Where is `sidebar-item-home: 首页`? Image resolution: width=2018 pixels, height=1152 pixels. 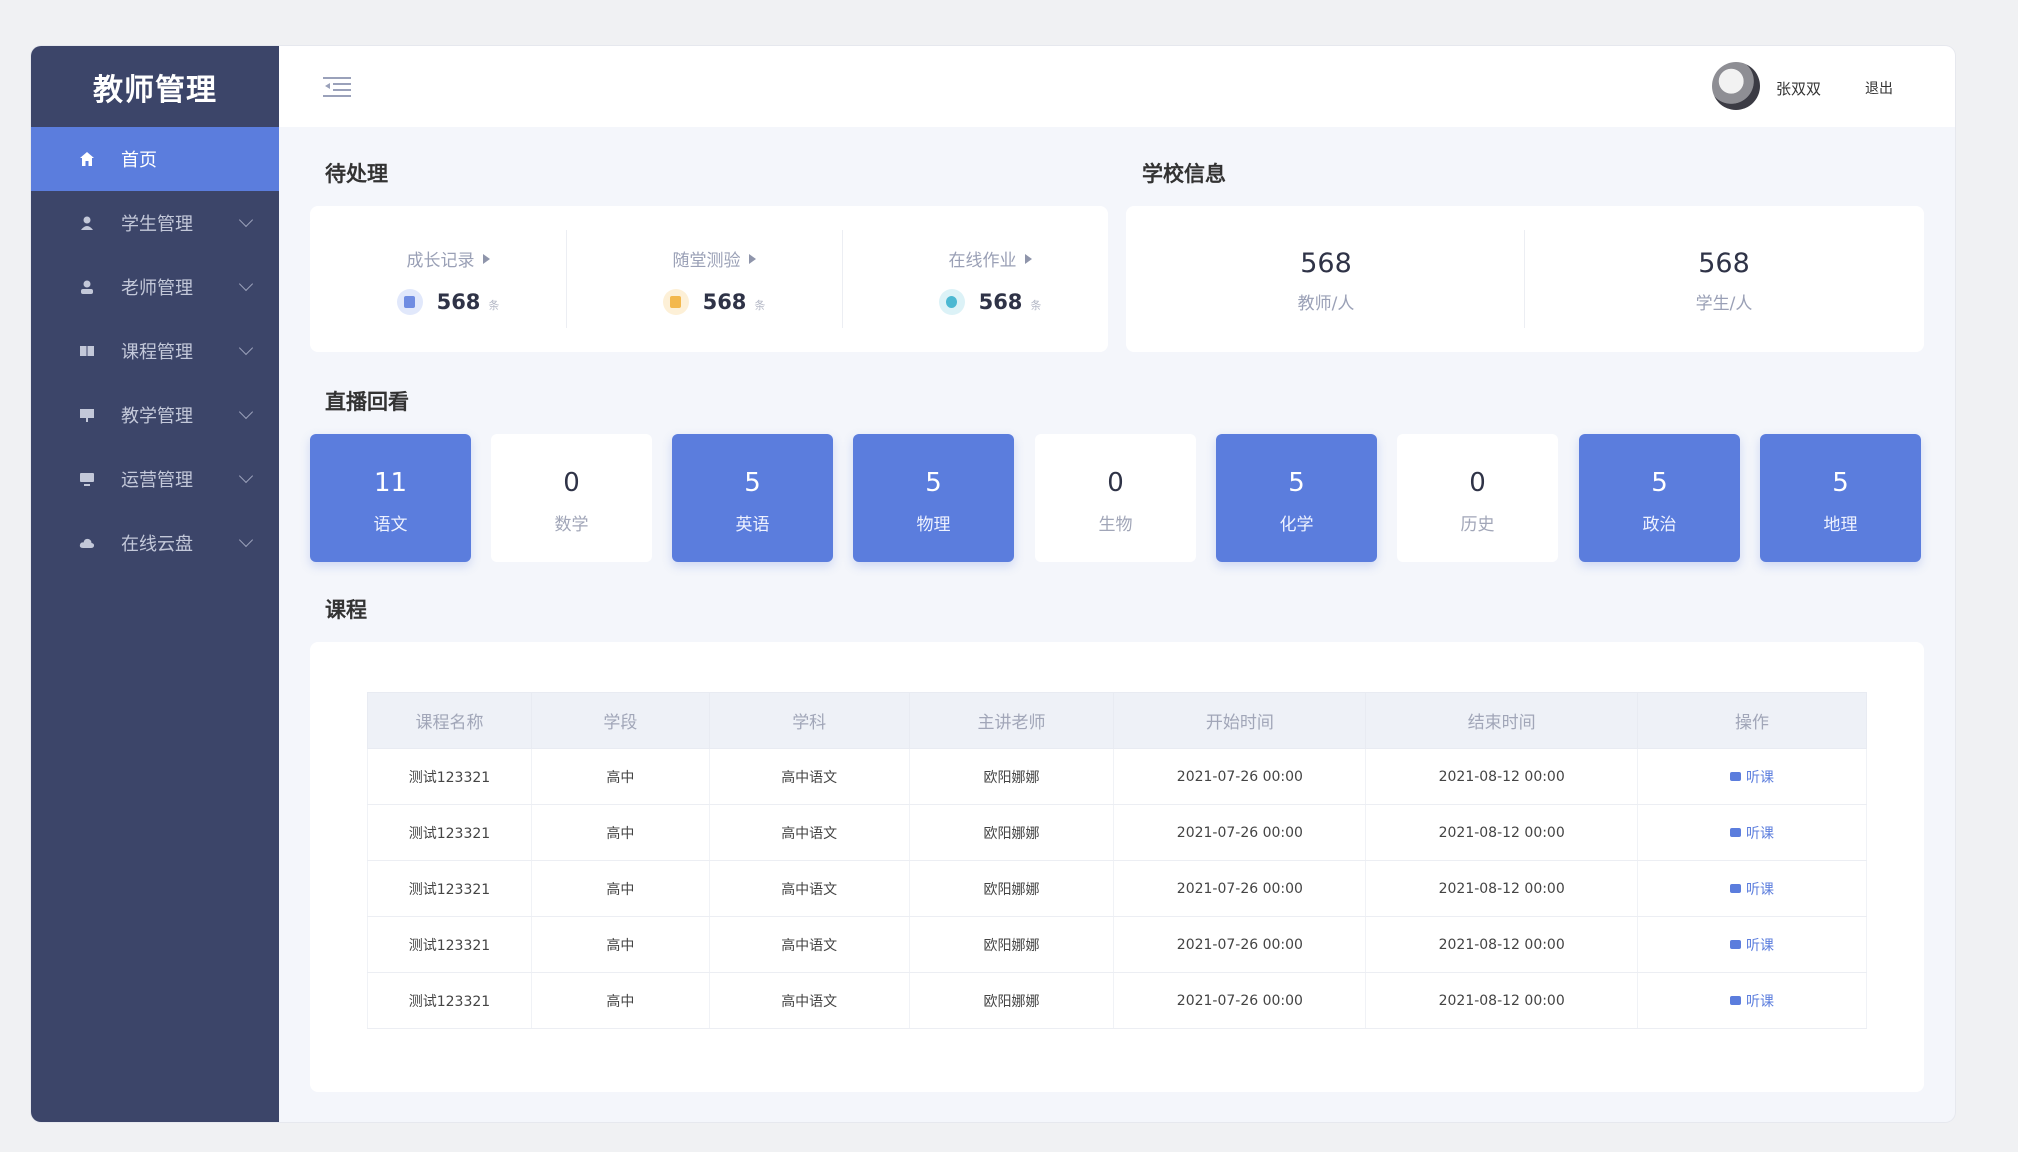
sidebar-item-home: 首页 is located at coordinates (155, 159).